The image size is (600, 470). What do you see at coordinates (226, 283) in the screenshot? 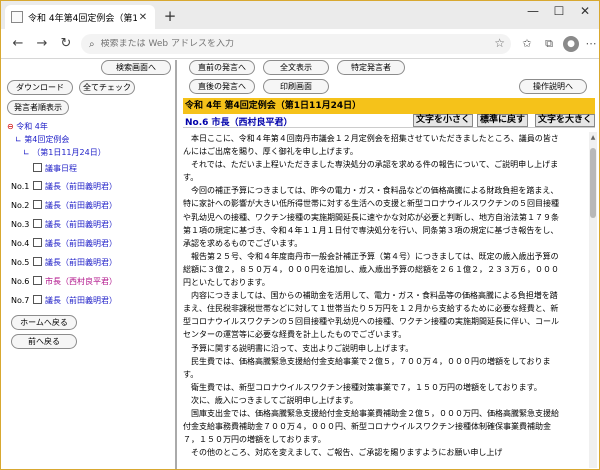
I see `text-line: 円といたしております。` at bounding box center [226, 283].